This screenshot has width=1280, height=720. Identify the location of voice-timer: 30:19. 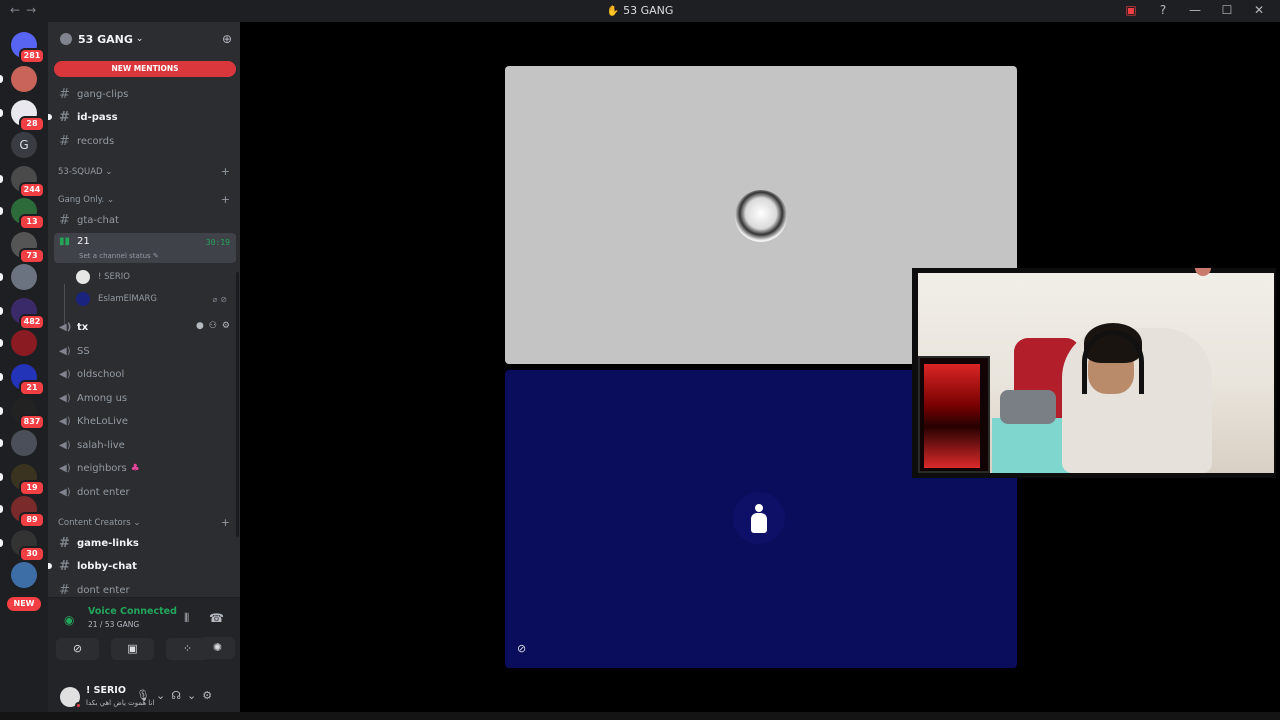
(217, 242).